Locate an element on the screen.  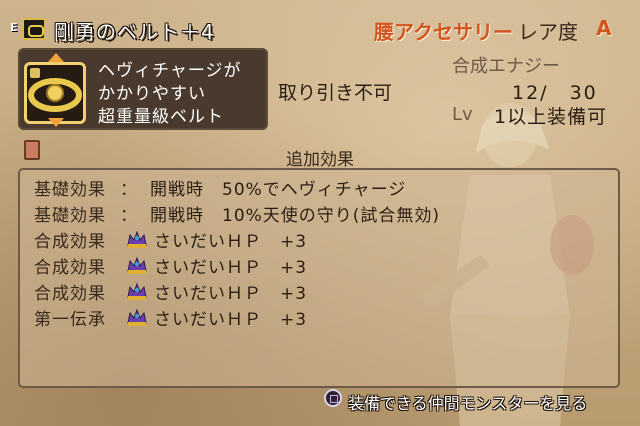
effects-heading: 追加効果 is located at coordinates (320, 160).